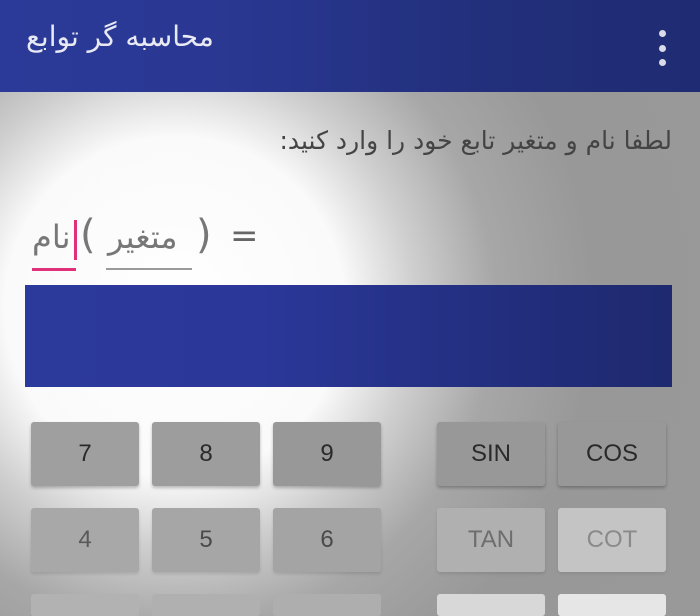 This screenshot has height=616, width=700. What do you see at coordinates (149, 269) in the screenshot?
I see `variable-field-underline` at bounding box center [149, 269].